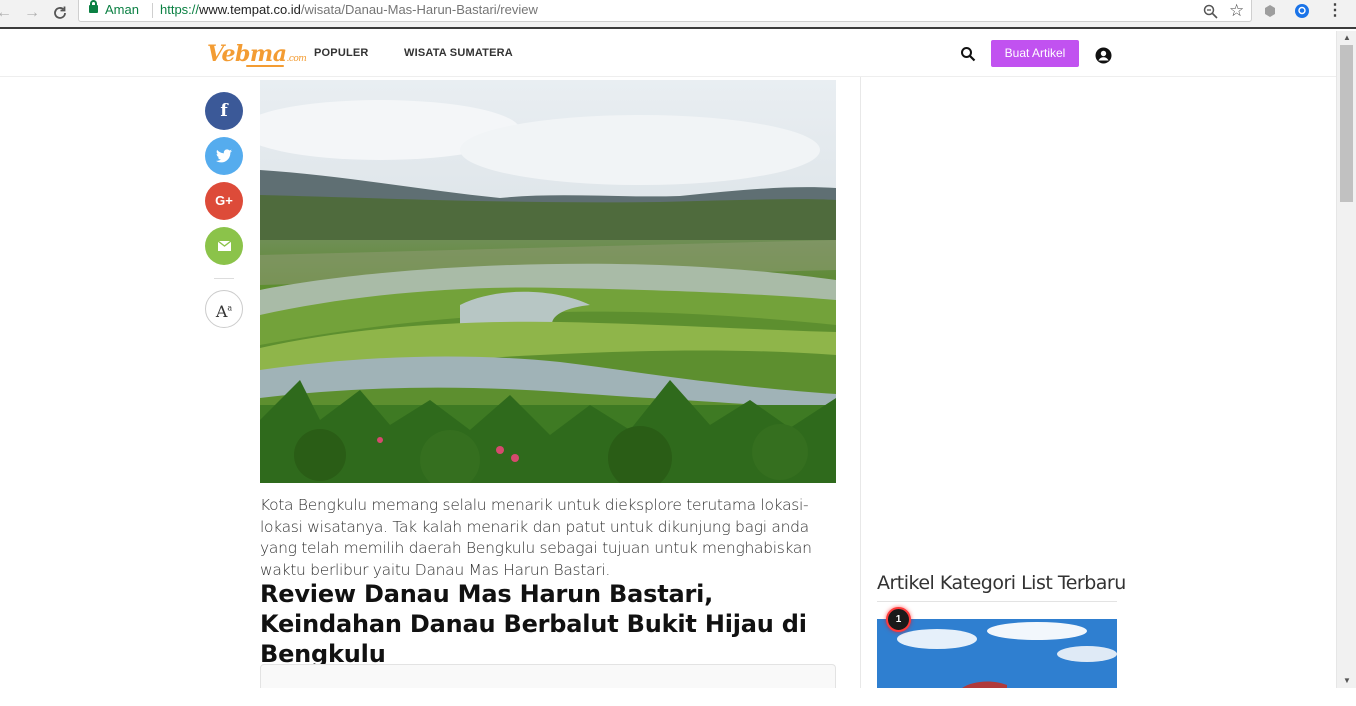 The height and width of the screenshot is (706, 1356). What do you see at coordinates (257, 54) in the screenshot?
I see `site-logo: Vebma.com` at bounding box center [257, 54].